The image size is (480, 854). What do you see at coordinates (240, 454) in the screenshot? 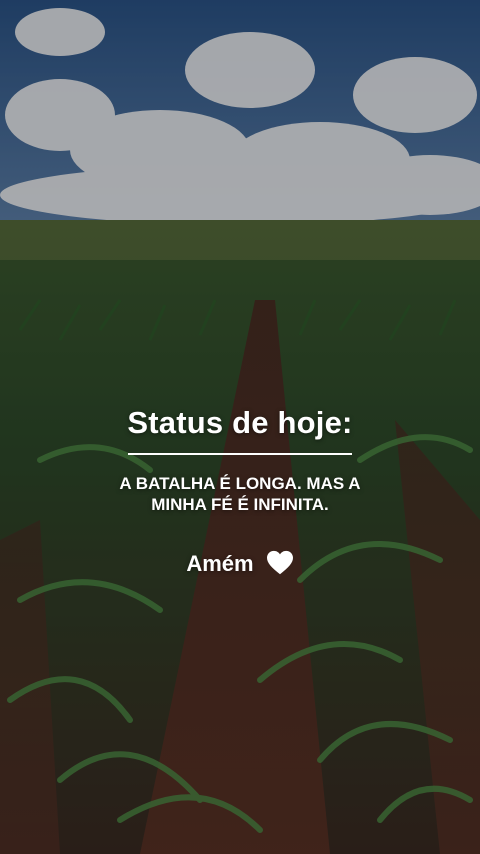
I see `title-underline` at bounding box center [240, 454].